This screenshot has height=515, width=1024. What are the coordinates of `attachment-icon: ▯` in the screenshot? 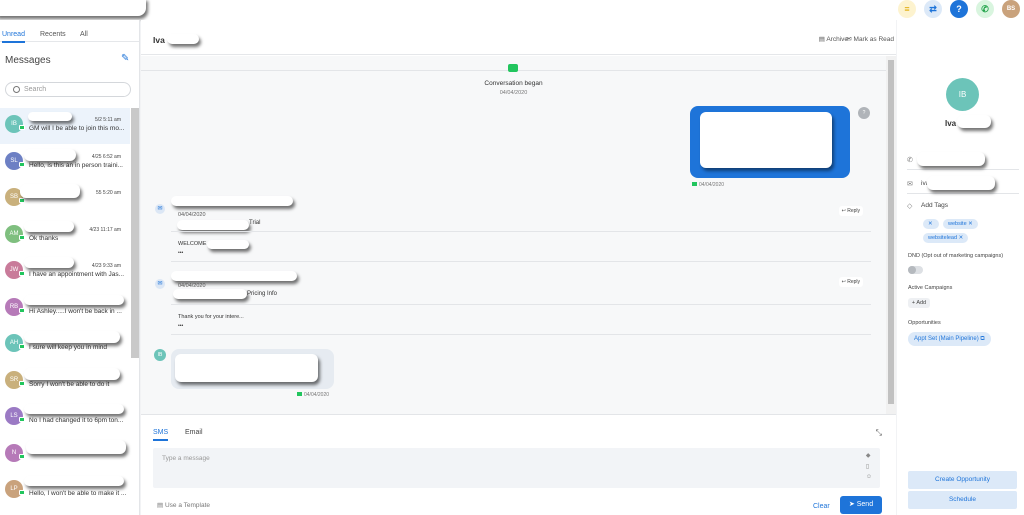 It's located at (869, 466).